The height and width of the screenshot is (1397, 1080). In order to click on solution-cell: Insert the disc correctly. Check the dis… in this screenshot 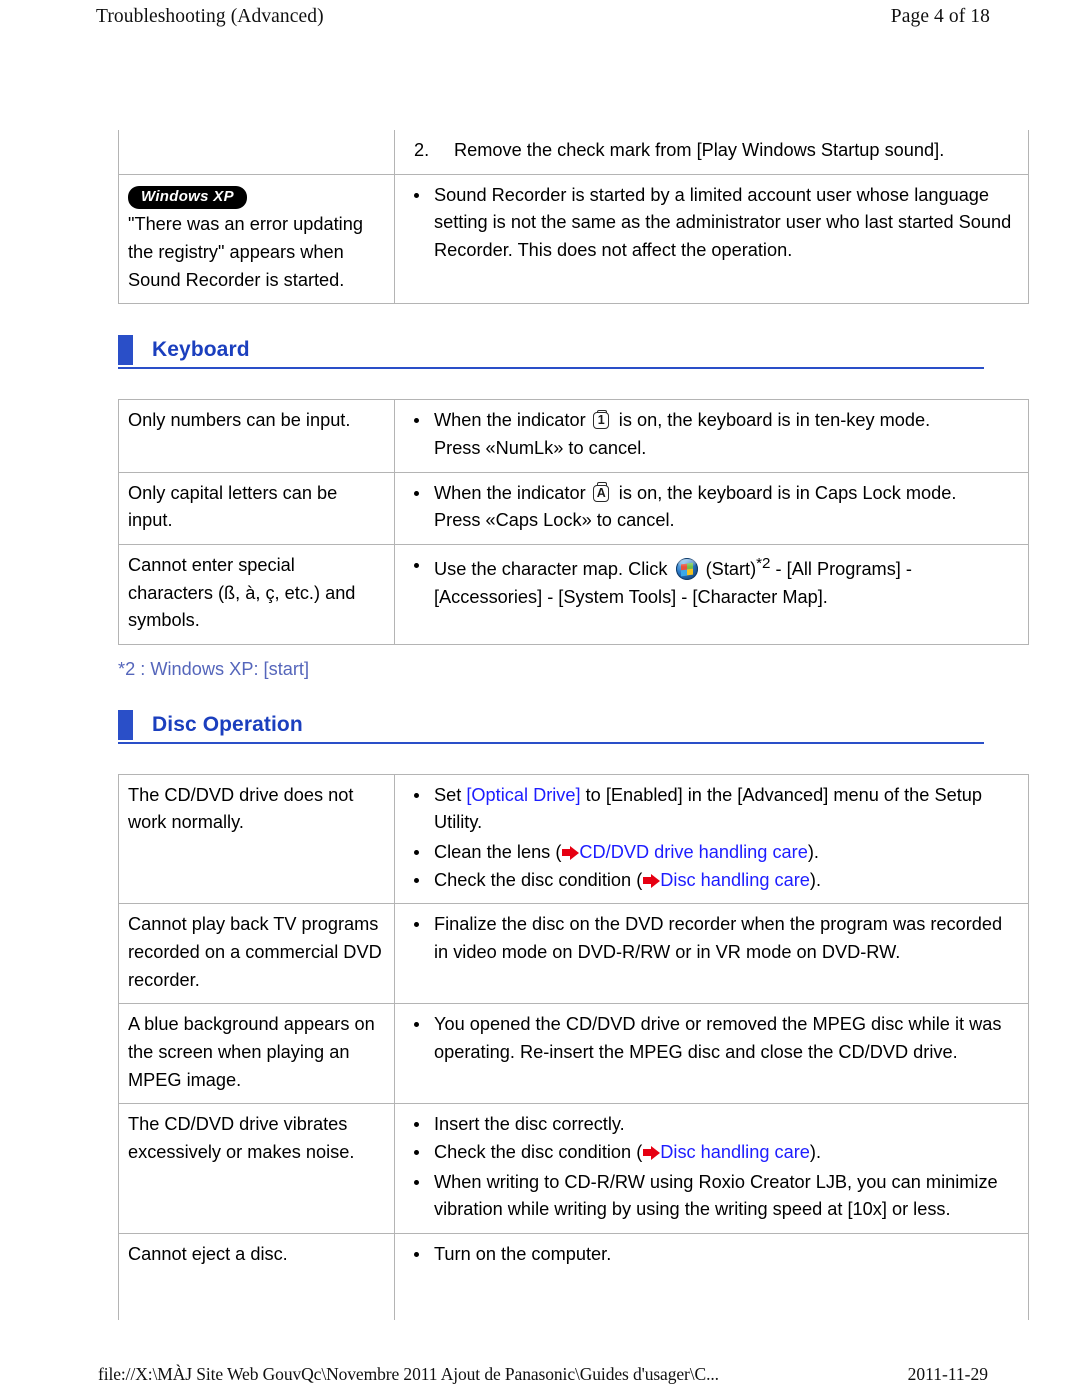, I will do `click(711, 1168)`.